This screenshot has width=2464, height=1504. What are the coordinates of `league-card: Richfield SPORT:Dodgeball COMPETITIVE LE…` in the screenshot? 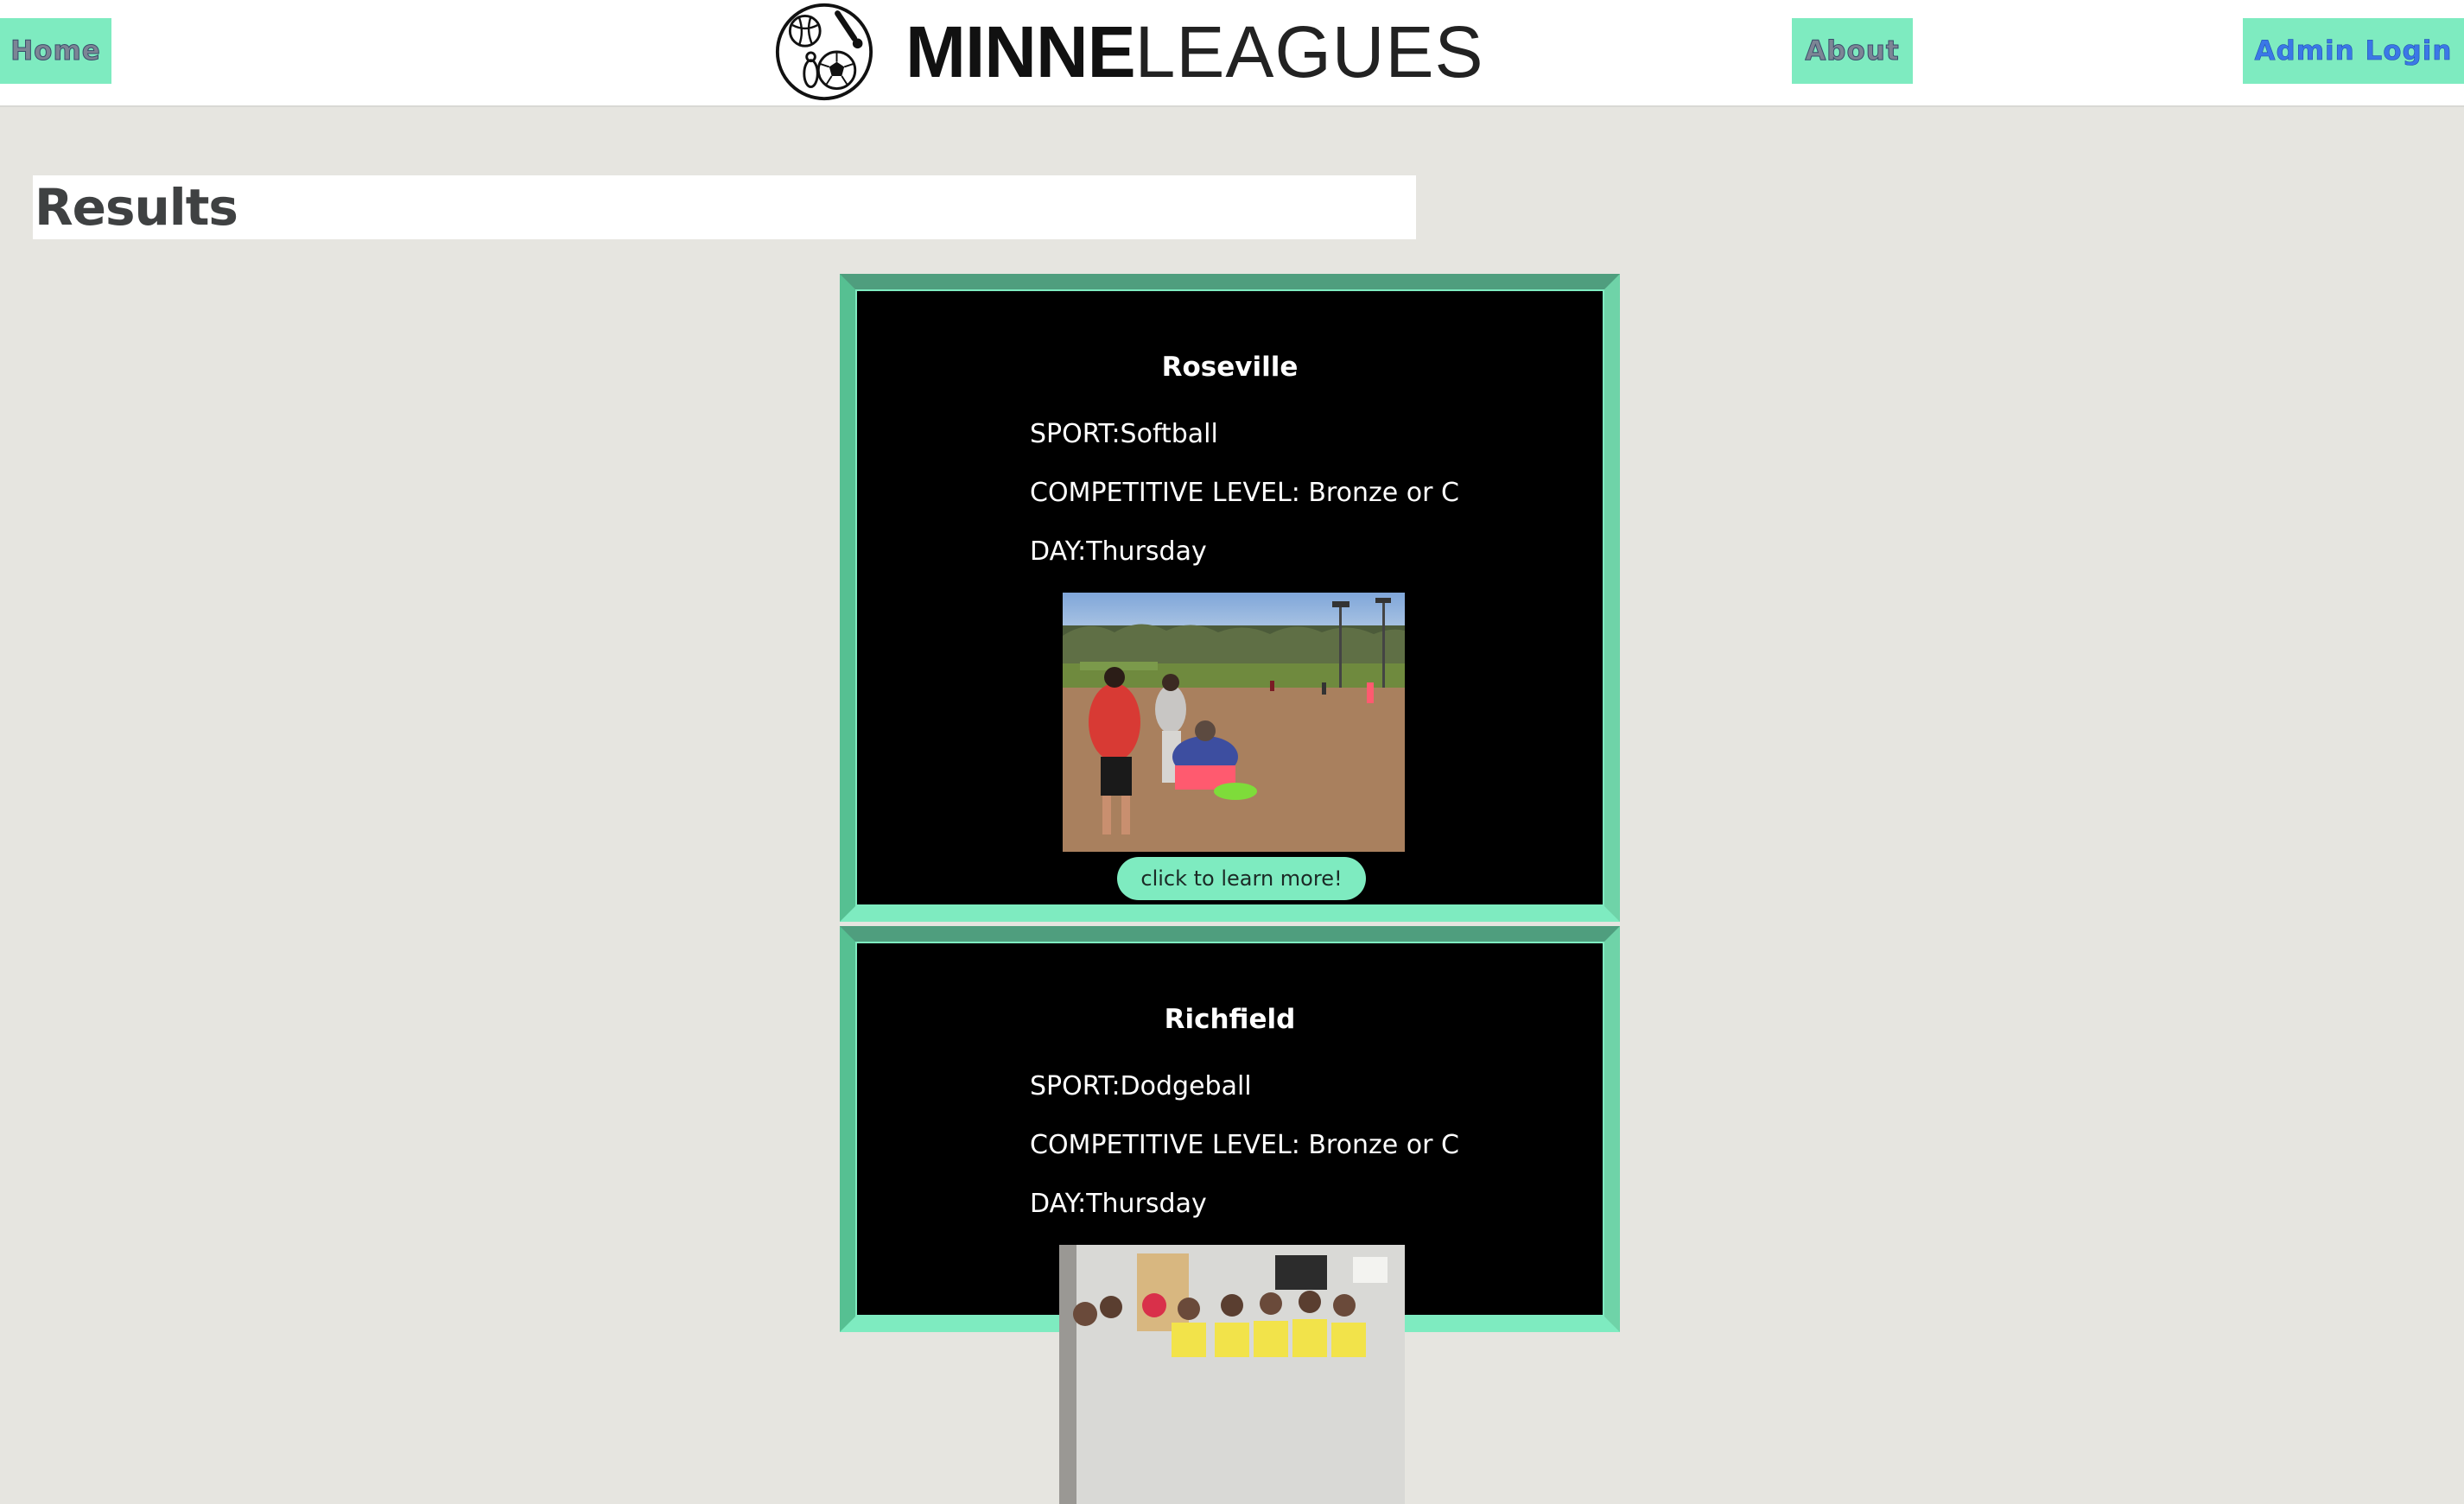 It's located at (1230, 1215).